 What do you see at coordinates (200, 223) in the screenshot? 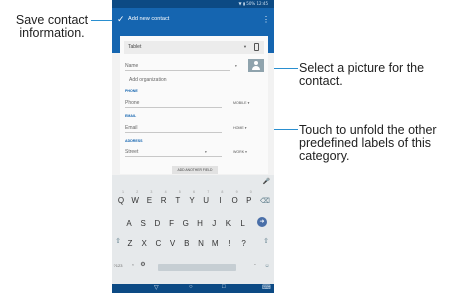
I see `key-h: H` at bounding box center [200, 223].